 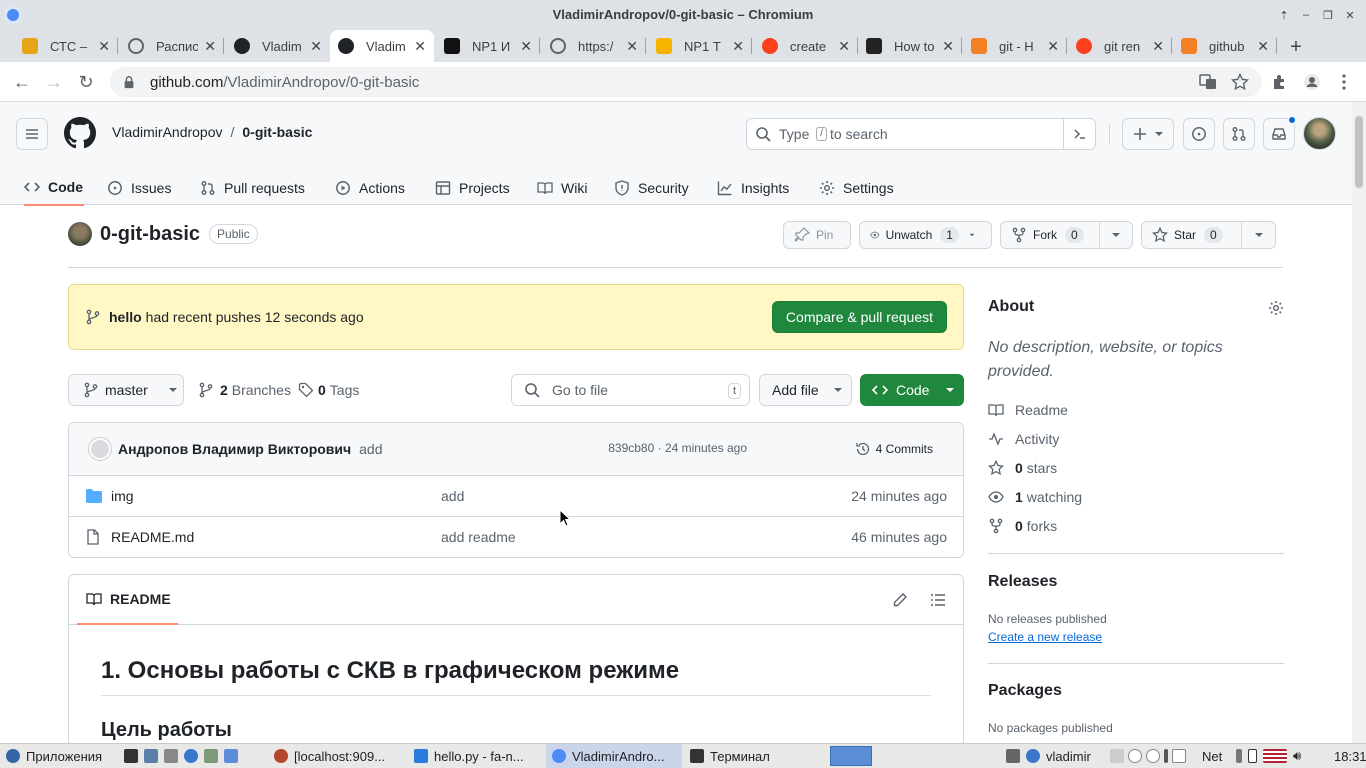 I want to click on volume-icon: 🔊︎, so click(x=1297, y=756).